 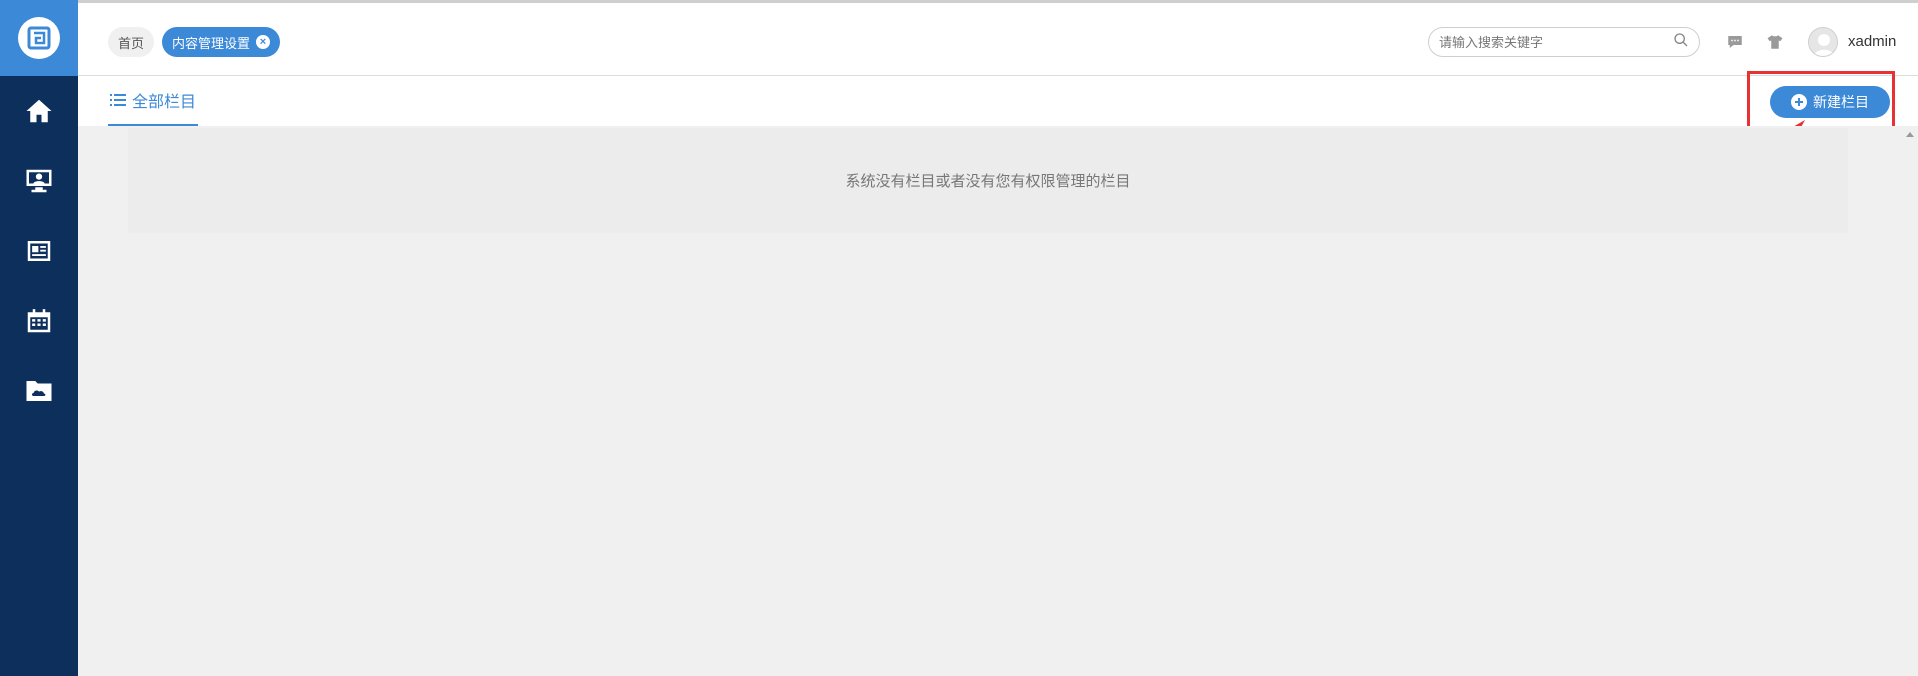 I want to click on new-column-button: 新建栏目, so click(x=1830, y=102).